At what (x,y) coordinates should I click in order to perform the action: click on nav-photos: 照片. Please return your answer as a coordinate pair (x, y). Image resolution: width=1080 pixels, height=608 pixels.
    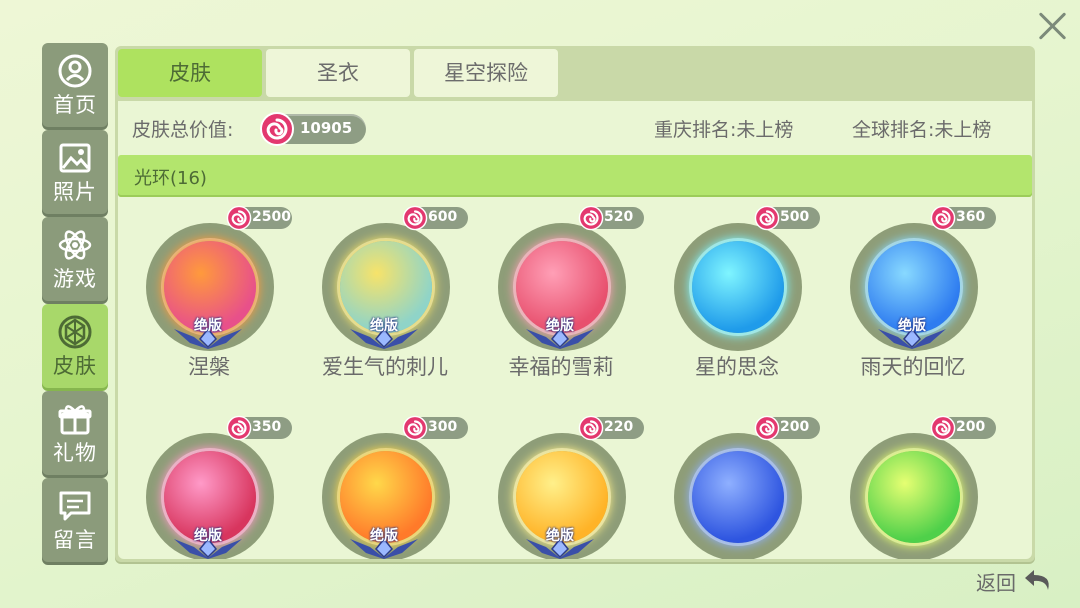
    Looking at the image, I should click on (75, 172).